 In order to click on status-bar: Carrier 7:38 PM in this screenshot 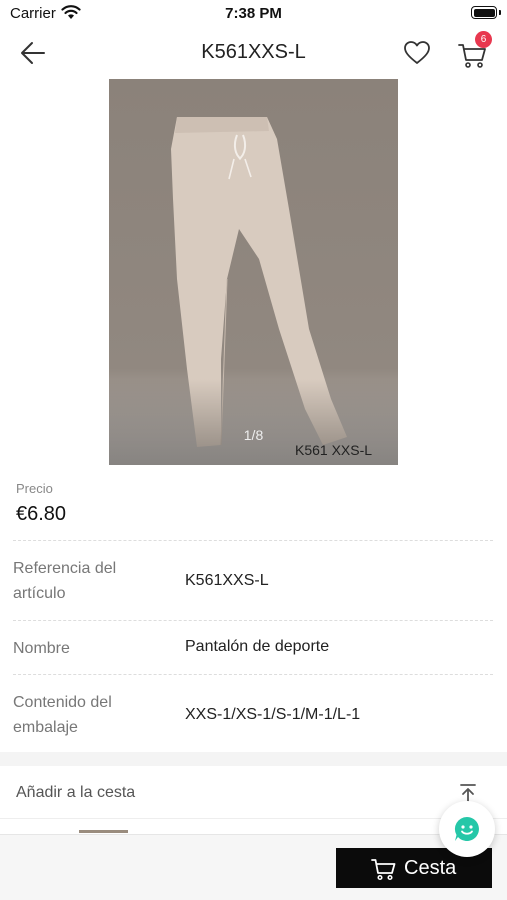, I will do `click(253, 14)`.